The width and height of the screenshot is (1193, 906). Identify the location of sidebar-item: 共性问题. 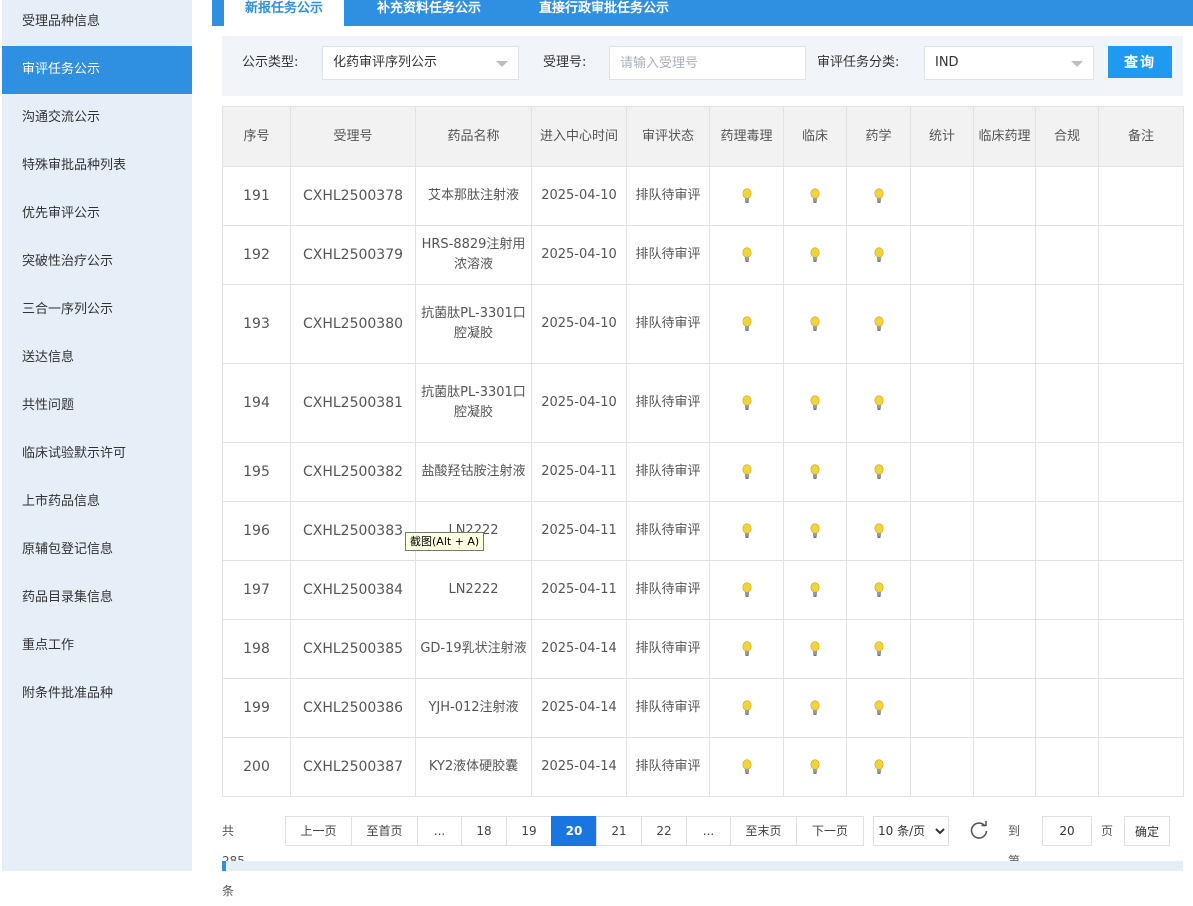
(97, 406).